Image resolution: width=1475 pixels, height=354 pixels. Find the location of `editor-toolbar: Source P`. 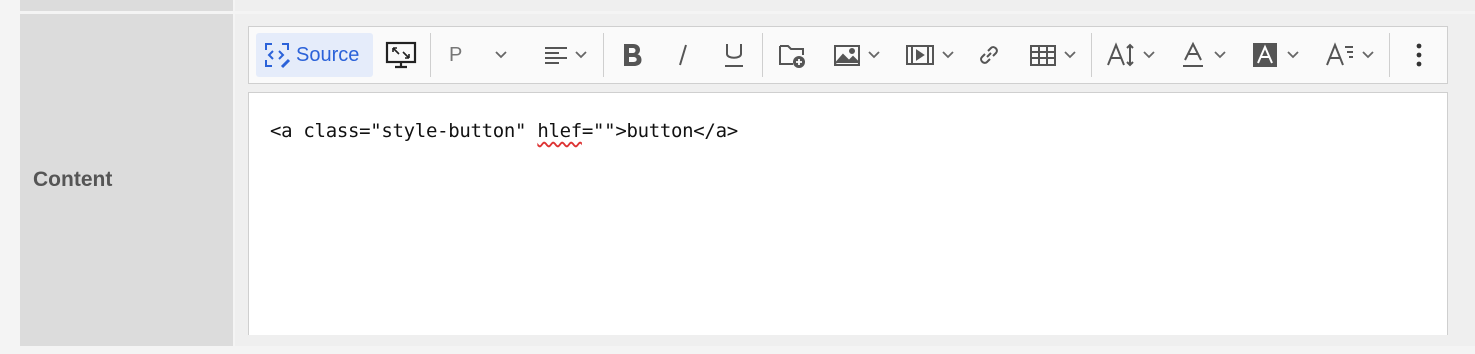

editor-toolbar: Source P is located at coordinates (848, 55).